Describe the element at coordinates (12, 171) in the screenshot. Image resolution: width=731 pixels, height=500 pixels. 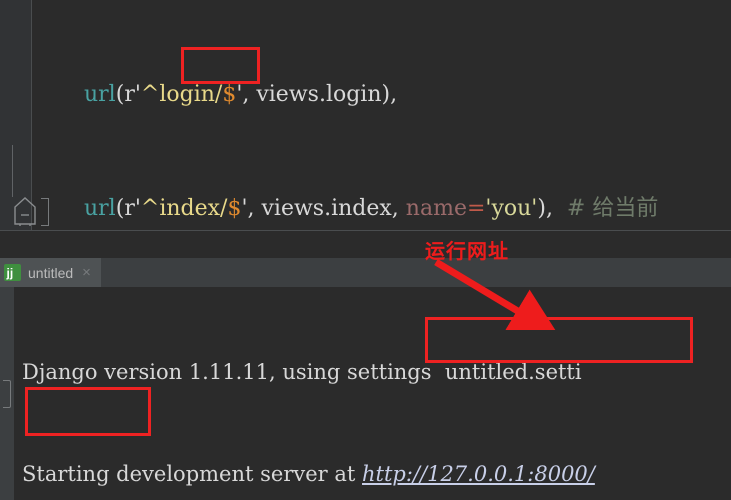
I see `fold-guide-line` at that location.